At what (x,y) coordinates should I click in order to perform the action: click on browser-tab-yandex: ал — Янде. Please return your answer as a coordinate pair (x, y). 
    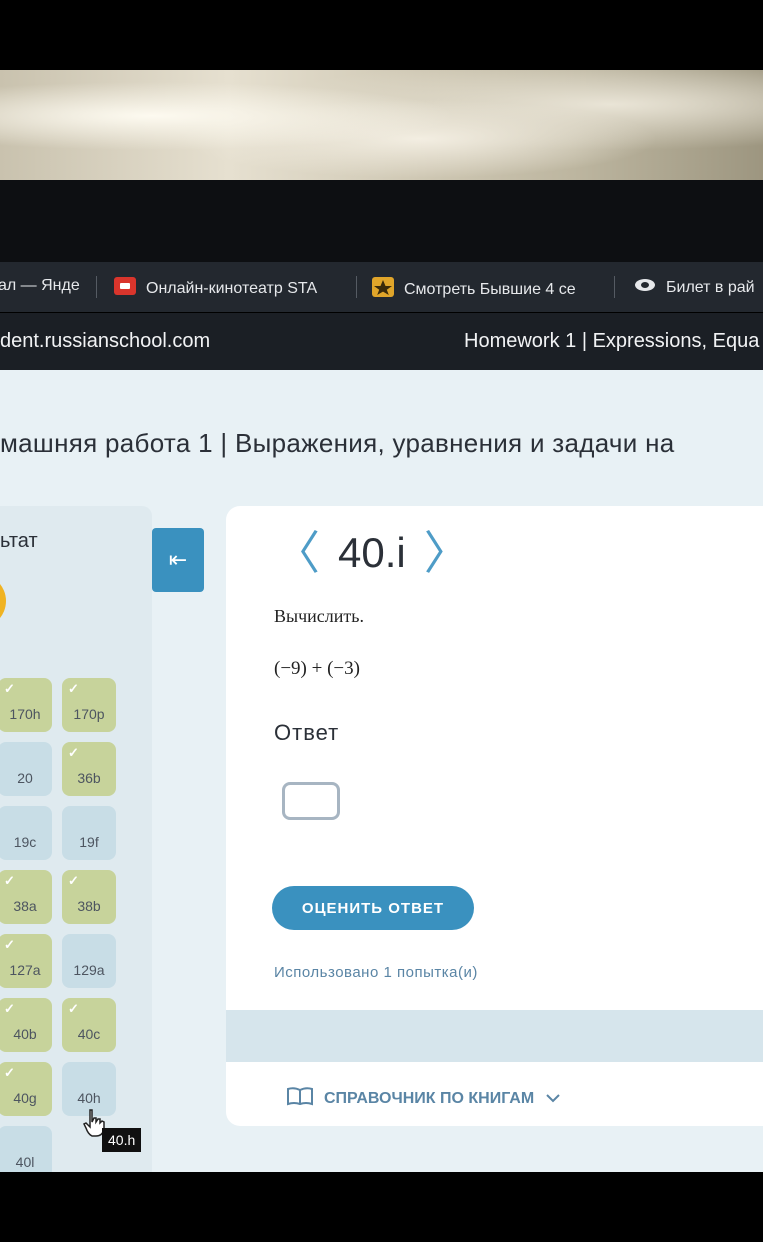
    Looking at the image, I should click on (40, 286).